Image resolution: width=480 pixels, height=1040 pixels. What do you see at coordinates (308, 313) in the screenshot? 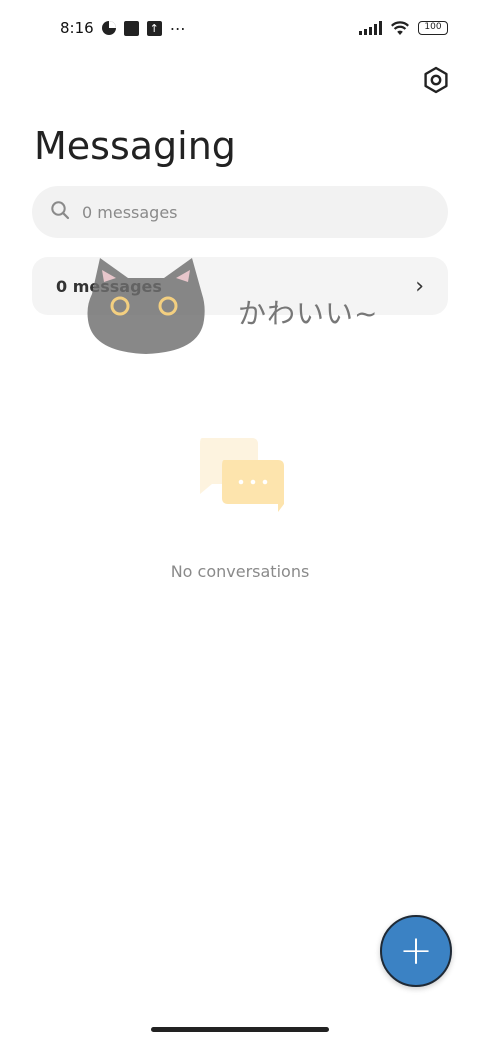
I see `sticker-caption: かわいい~` at bounding box center [308, 313].